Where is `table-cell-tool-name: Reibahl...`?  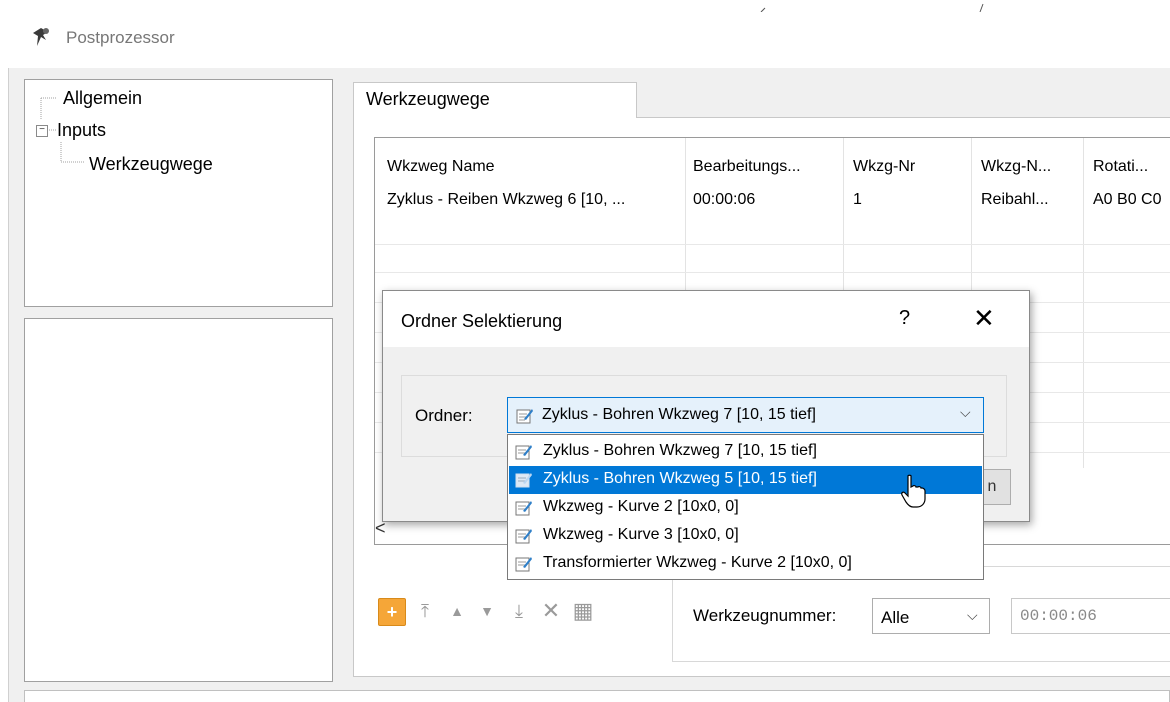
table-cell-tool-name: Reibahl... is located at coordinates (1031, 200).